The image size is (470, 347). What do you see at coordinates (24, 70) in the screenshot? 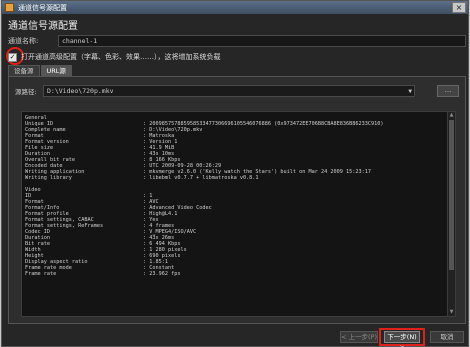
I see `tab-device-source: 设备源` at bounding box center [24, 70].